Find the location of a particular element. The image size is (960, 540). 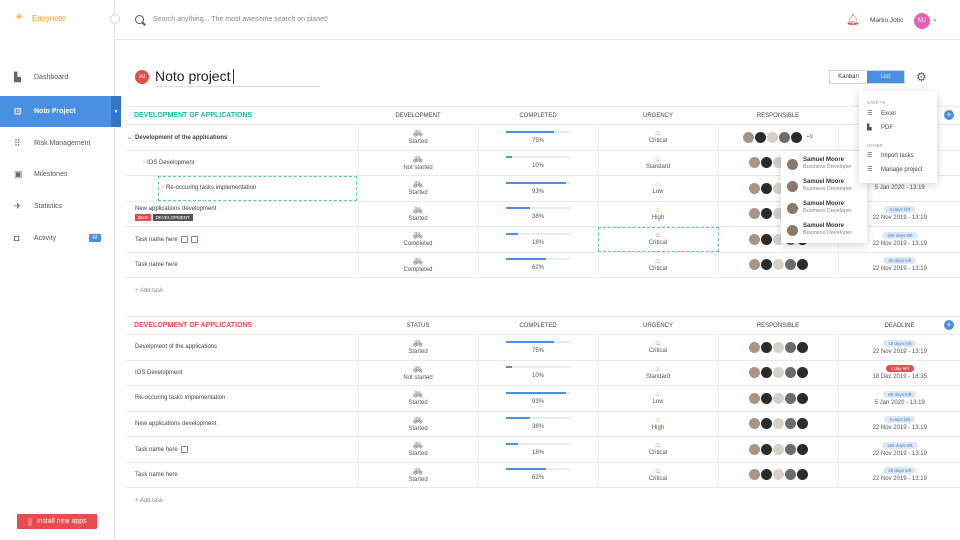

search-icon is located at coordinates (139, 19).